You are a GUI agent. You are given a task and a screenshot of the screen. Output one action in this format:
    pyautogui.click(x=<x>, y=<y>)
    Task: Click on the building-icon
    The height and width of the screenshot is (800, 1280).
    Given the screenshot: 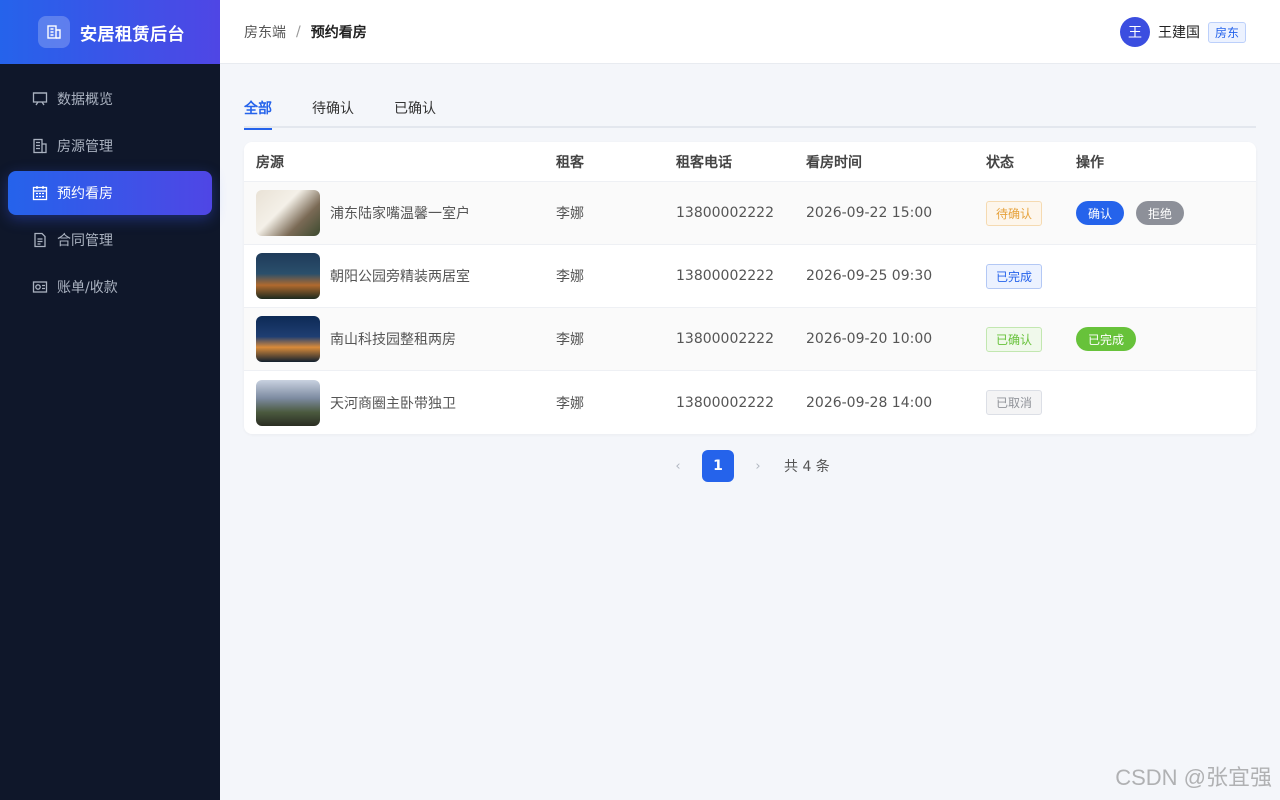 What is the action you would take?
    pyautogui.click(x=40, y=146)
    